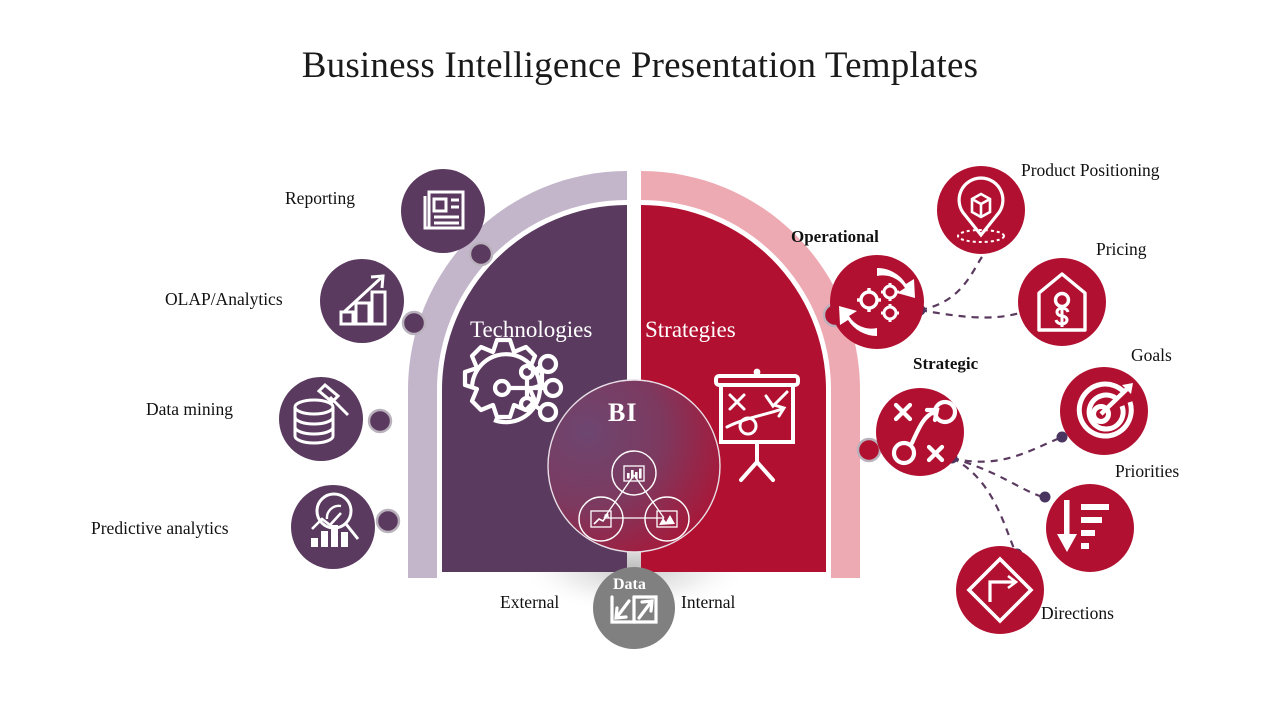 The width and height of the screenshot is (1280, 720). What do you see at coordinates (1090, 528) in the screenshot?
I see `right-node-priorities` at bounding box center [1090, 528].